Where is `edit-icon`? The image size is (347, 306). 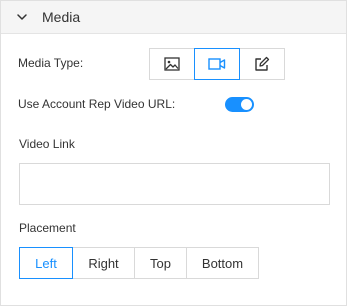 edit-icon is located at coordinates (262, 63).